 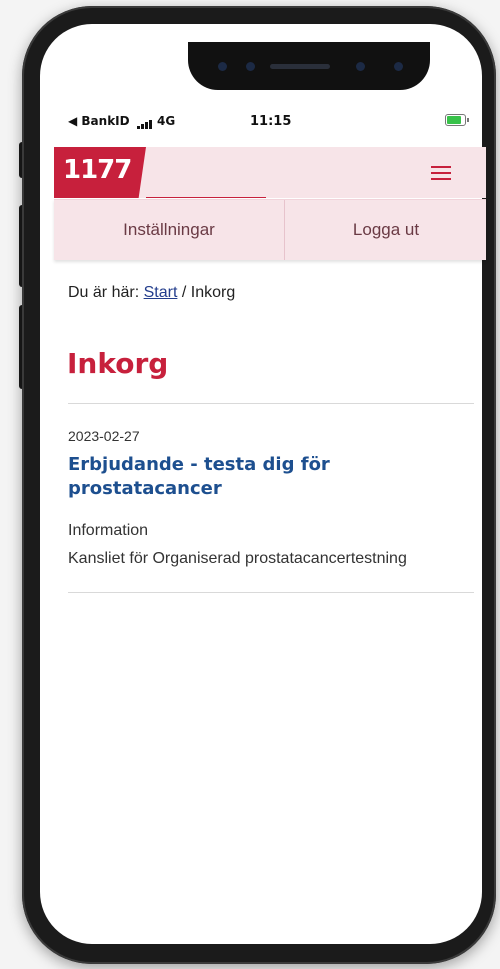 What do you see at coordinates (441, 173) in the screenshot?
I see `hamburger-menu-icon` at bounding box center [441, 173].